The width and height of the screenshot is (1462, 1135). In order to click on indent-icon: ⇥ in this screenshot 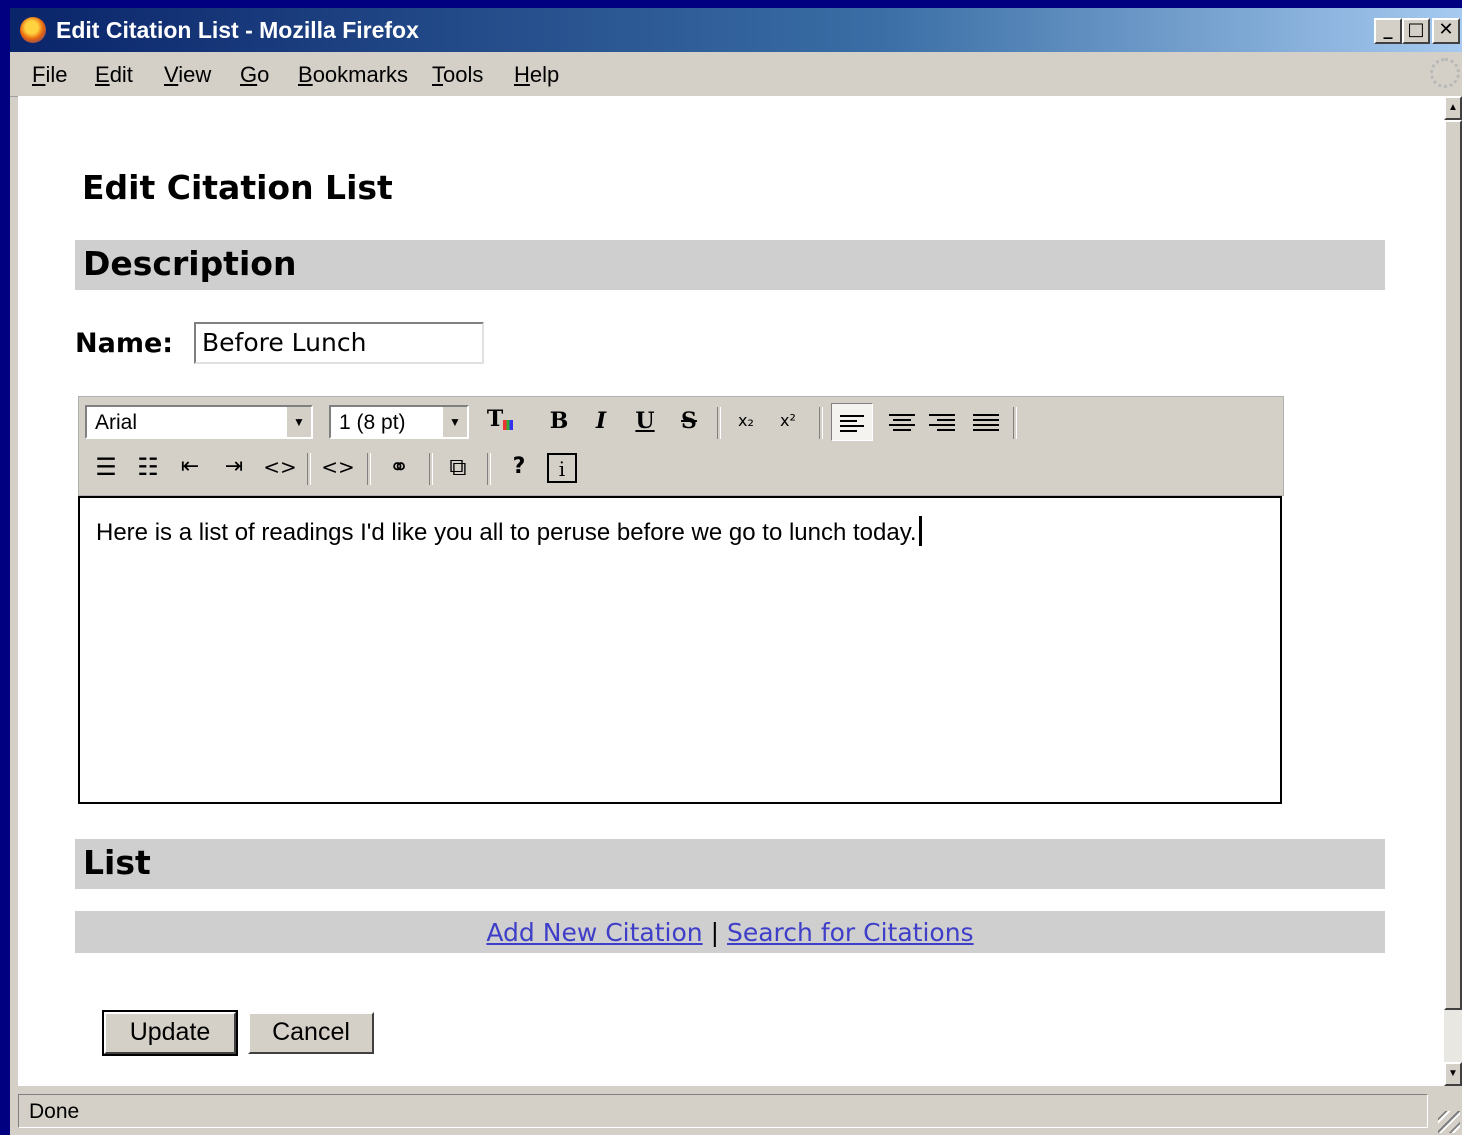, I will do `click(234, 467)`.